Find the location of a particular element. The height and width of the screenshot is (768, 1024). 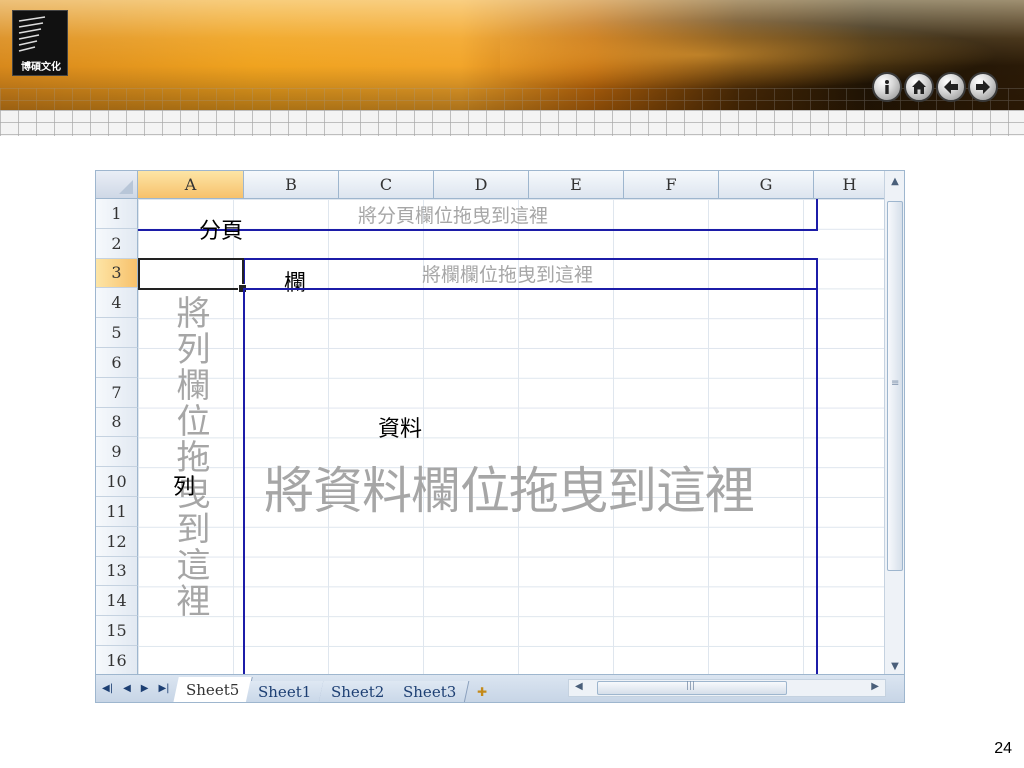

vertical-scrollbar: ▲ ▼ is located at coordinates (894, 423).